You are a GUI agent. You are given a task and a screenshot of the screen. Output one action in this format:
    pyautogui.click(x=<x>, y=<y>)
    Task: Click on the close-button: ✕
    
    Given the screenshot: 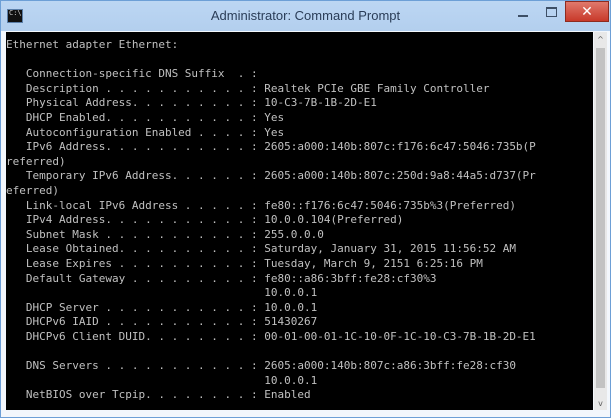 What is the action you would take?
    pyautogui.click(x=587, y=11)
    